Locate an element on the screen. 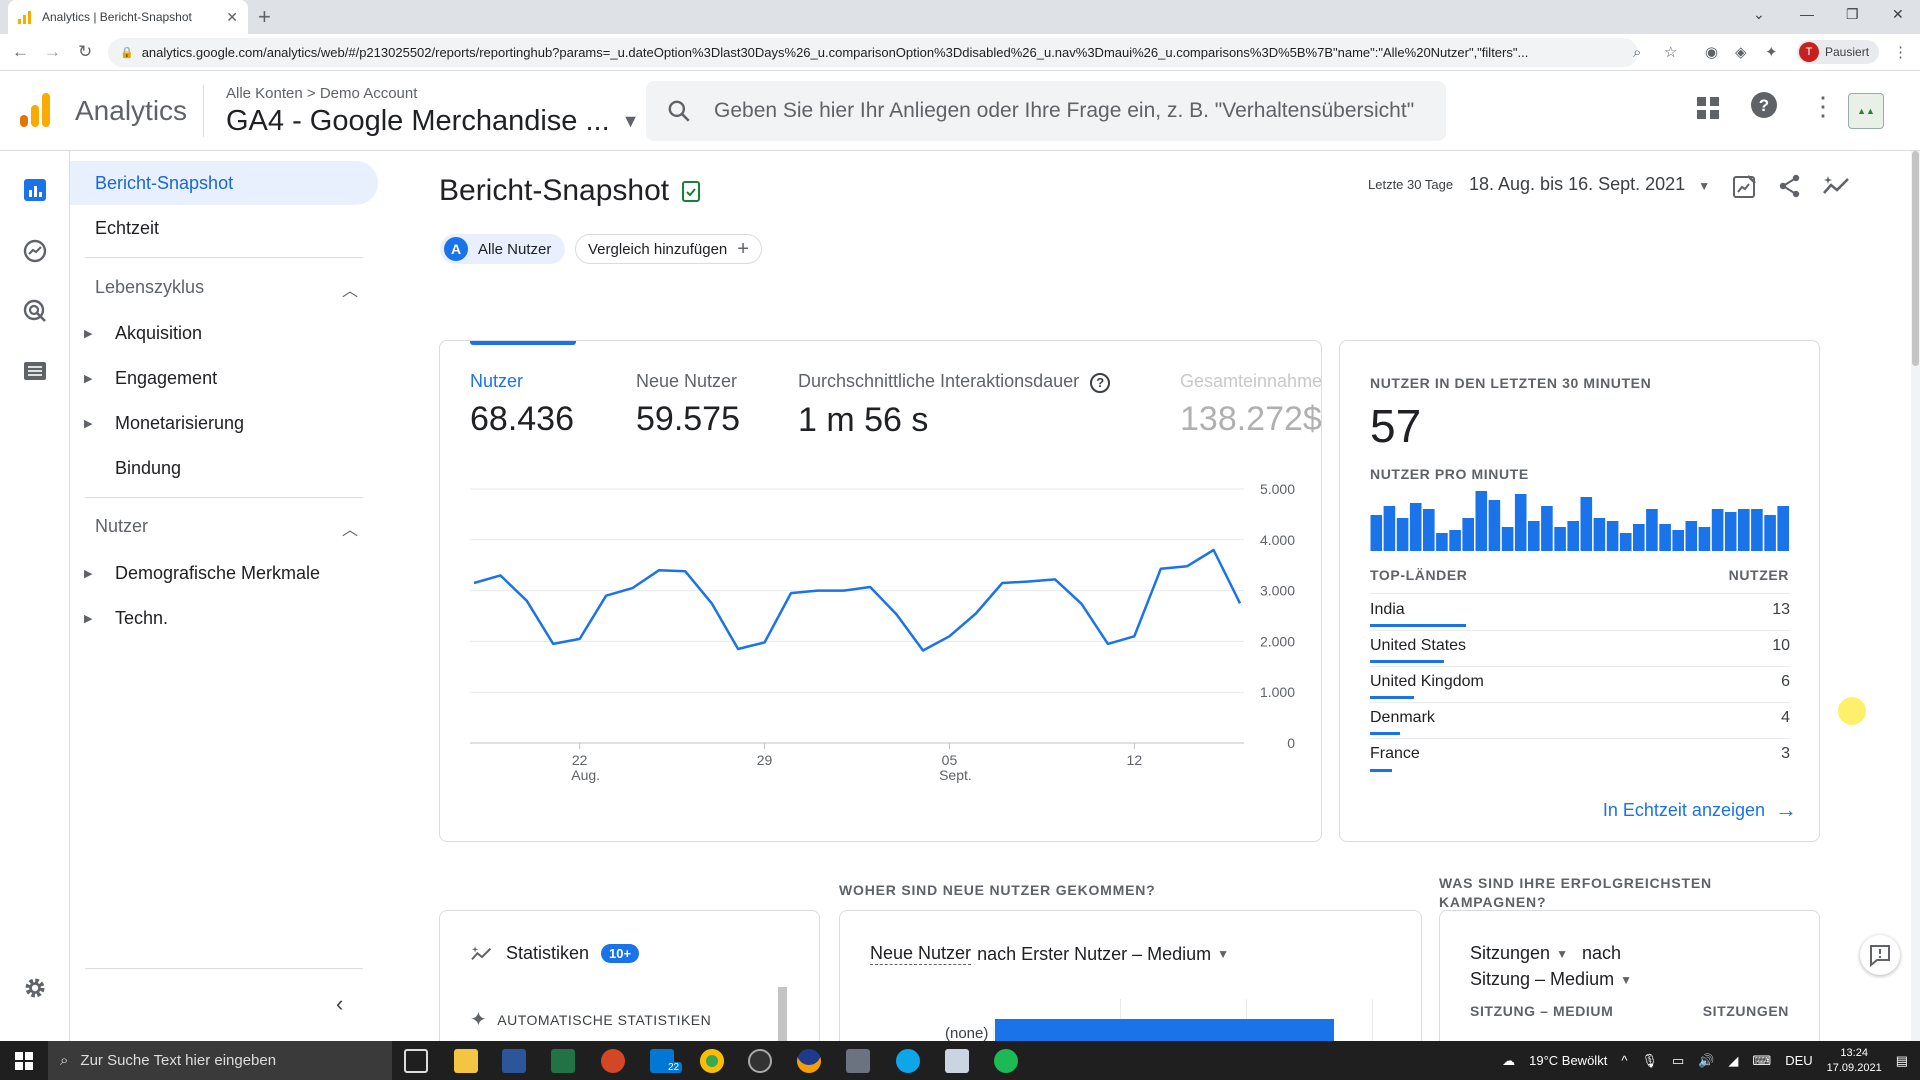 This screenshot has height=1080, width=1920. bookmark-star-icon: ☆ is located at coordinates (1670, 52).